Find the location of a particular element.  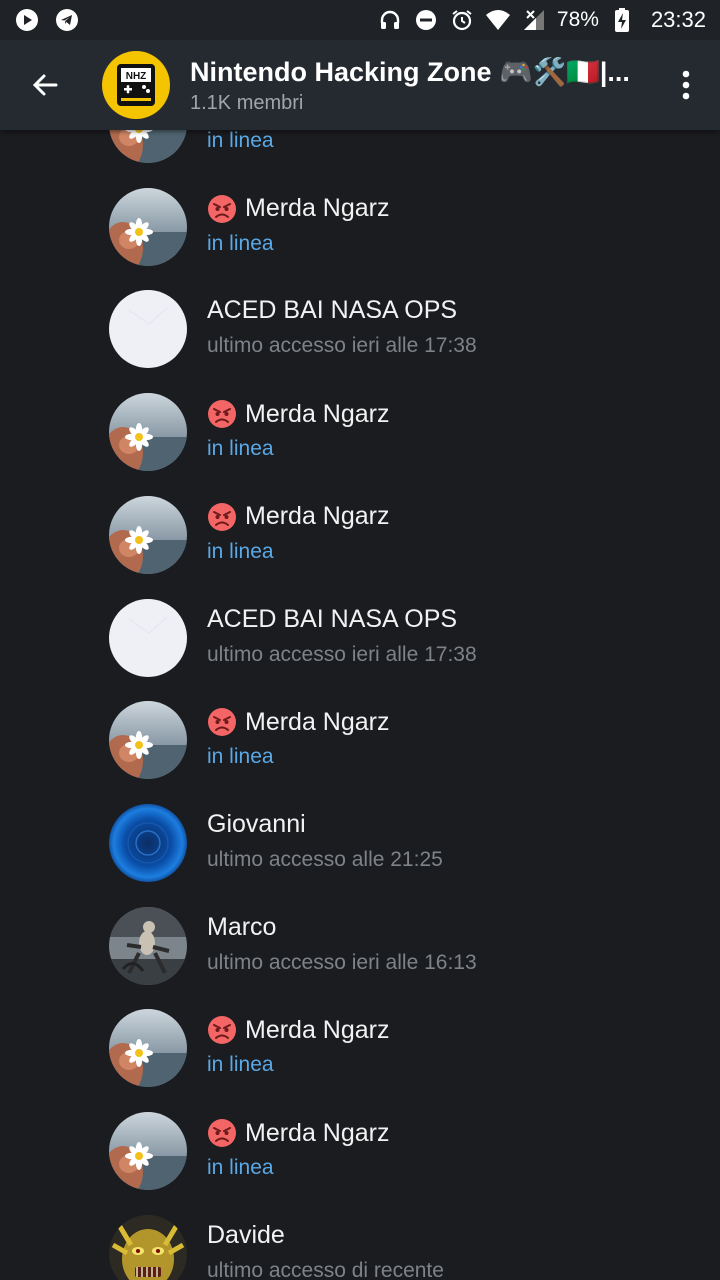

member-name: Giovanni is located at coordinates (256, 824).